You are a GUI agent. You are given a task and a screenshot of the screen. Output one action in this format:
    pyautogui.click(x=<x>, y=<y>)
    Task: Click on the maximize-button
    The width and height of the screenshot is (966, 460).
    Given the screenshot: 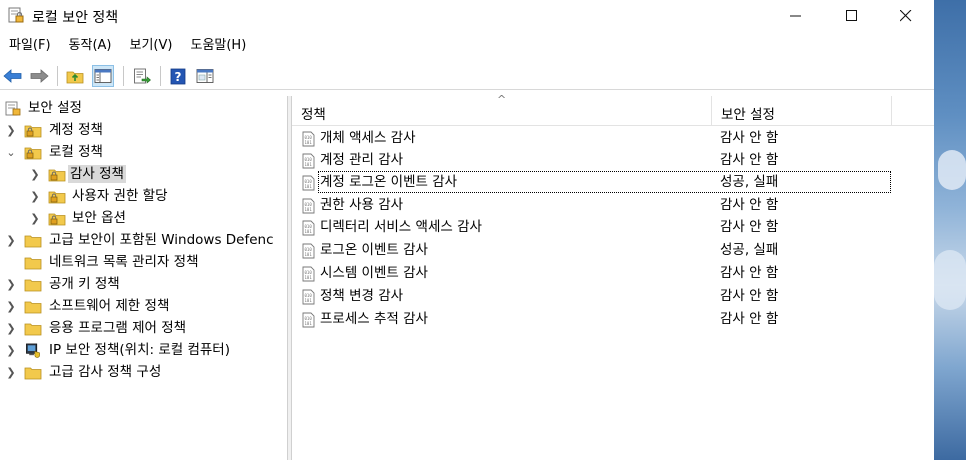 What is the action you would take?
    pyautogui.click(x=852, y=16)
    